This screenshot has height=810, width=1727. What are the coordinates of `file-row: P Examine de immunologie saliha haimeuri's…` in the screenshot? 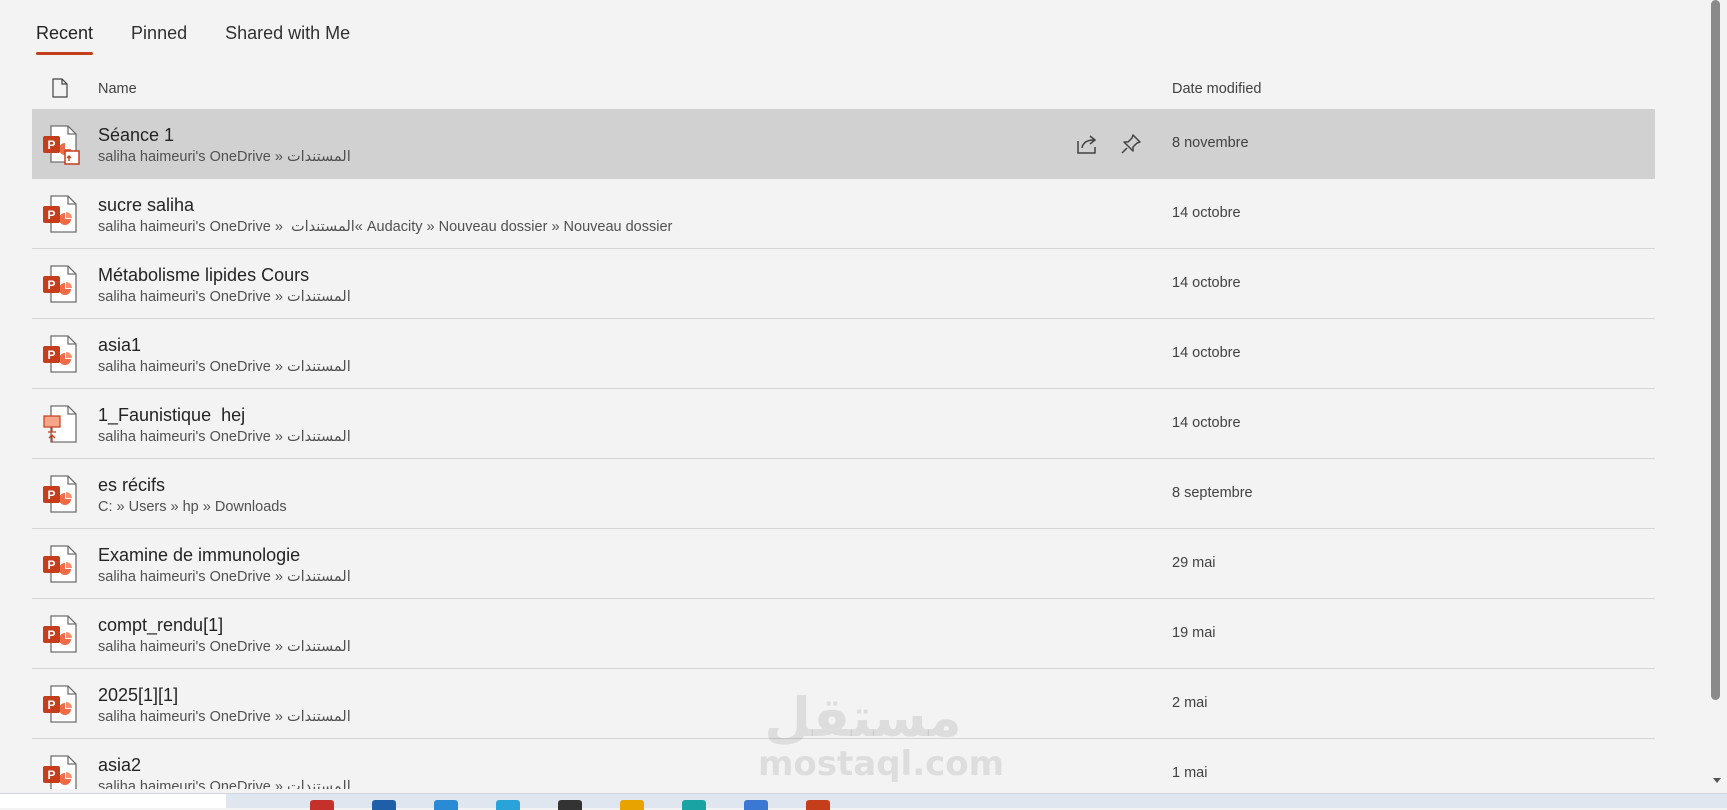 It's located at (843, 564).